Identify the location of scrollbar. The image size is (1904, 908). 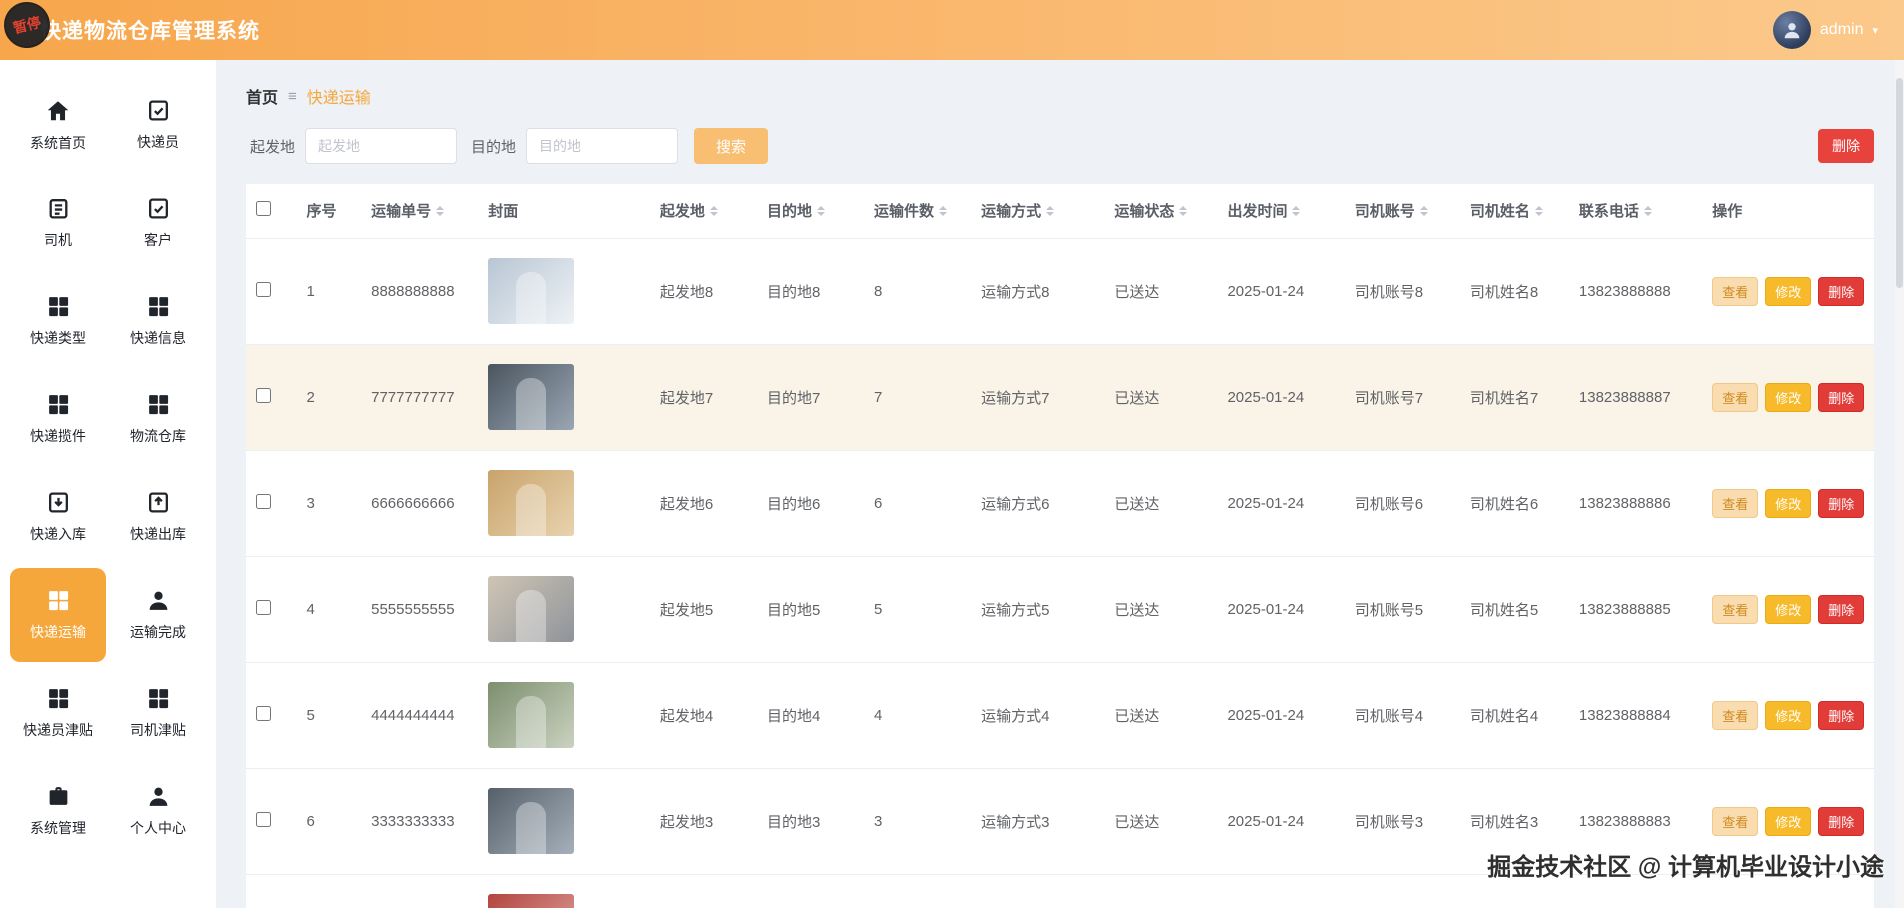
(1899, 484).